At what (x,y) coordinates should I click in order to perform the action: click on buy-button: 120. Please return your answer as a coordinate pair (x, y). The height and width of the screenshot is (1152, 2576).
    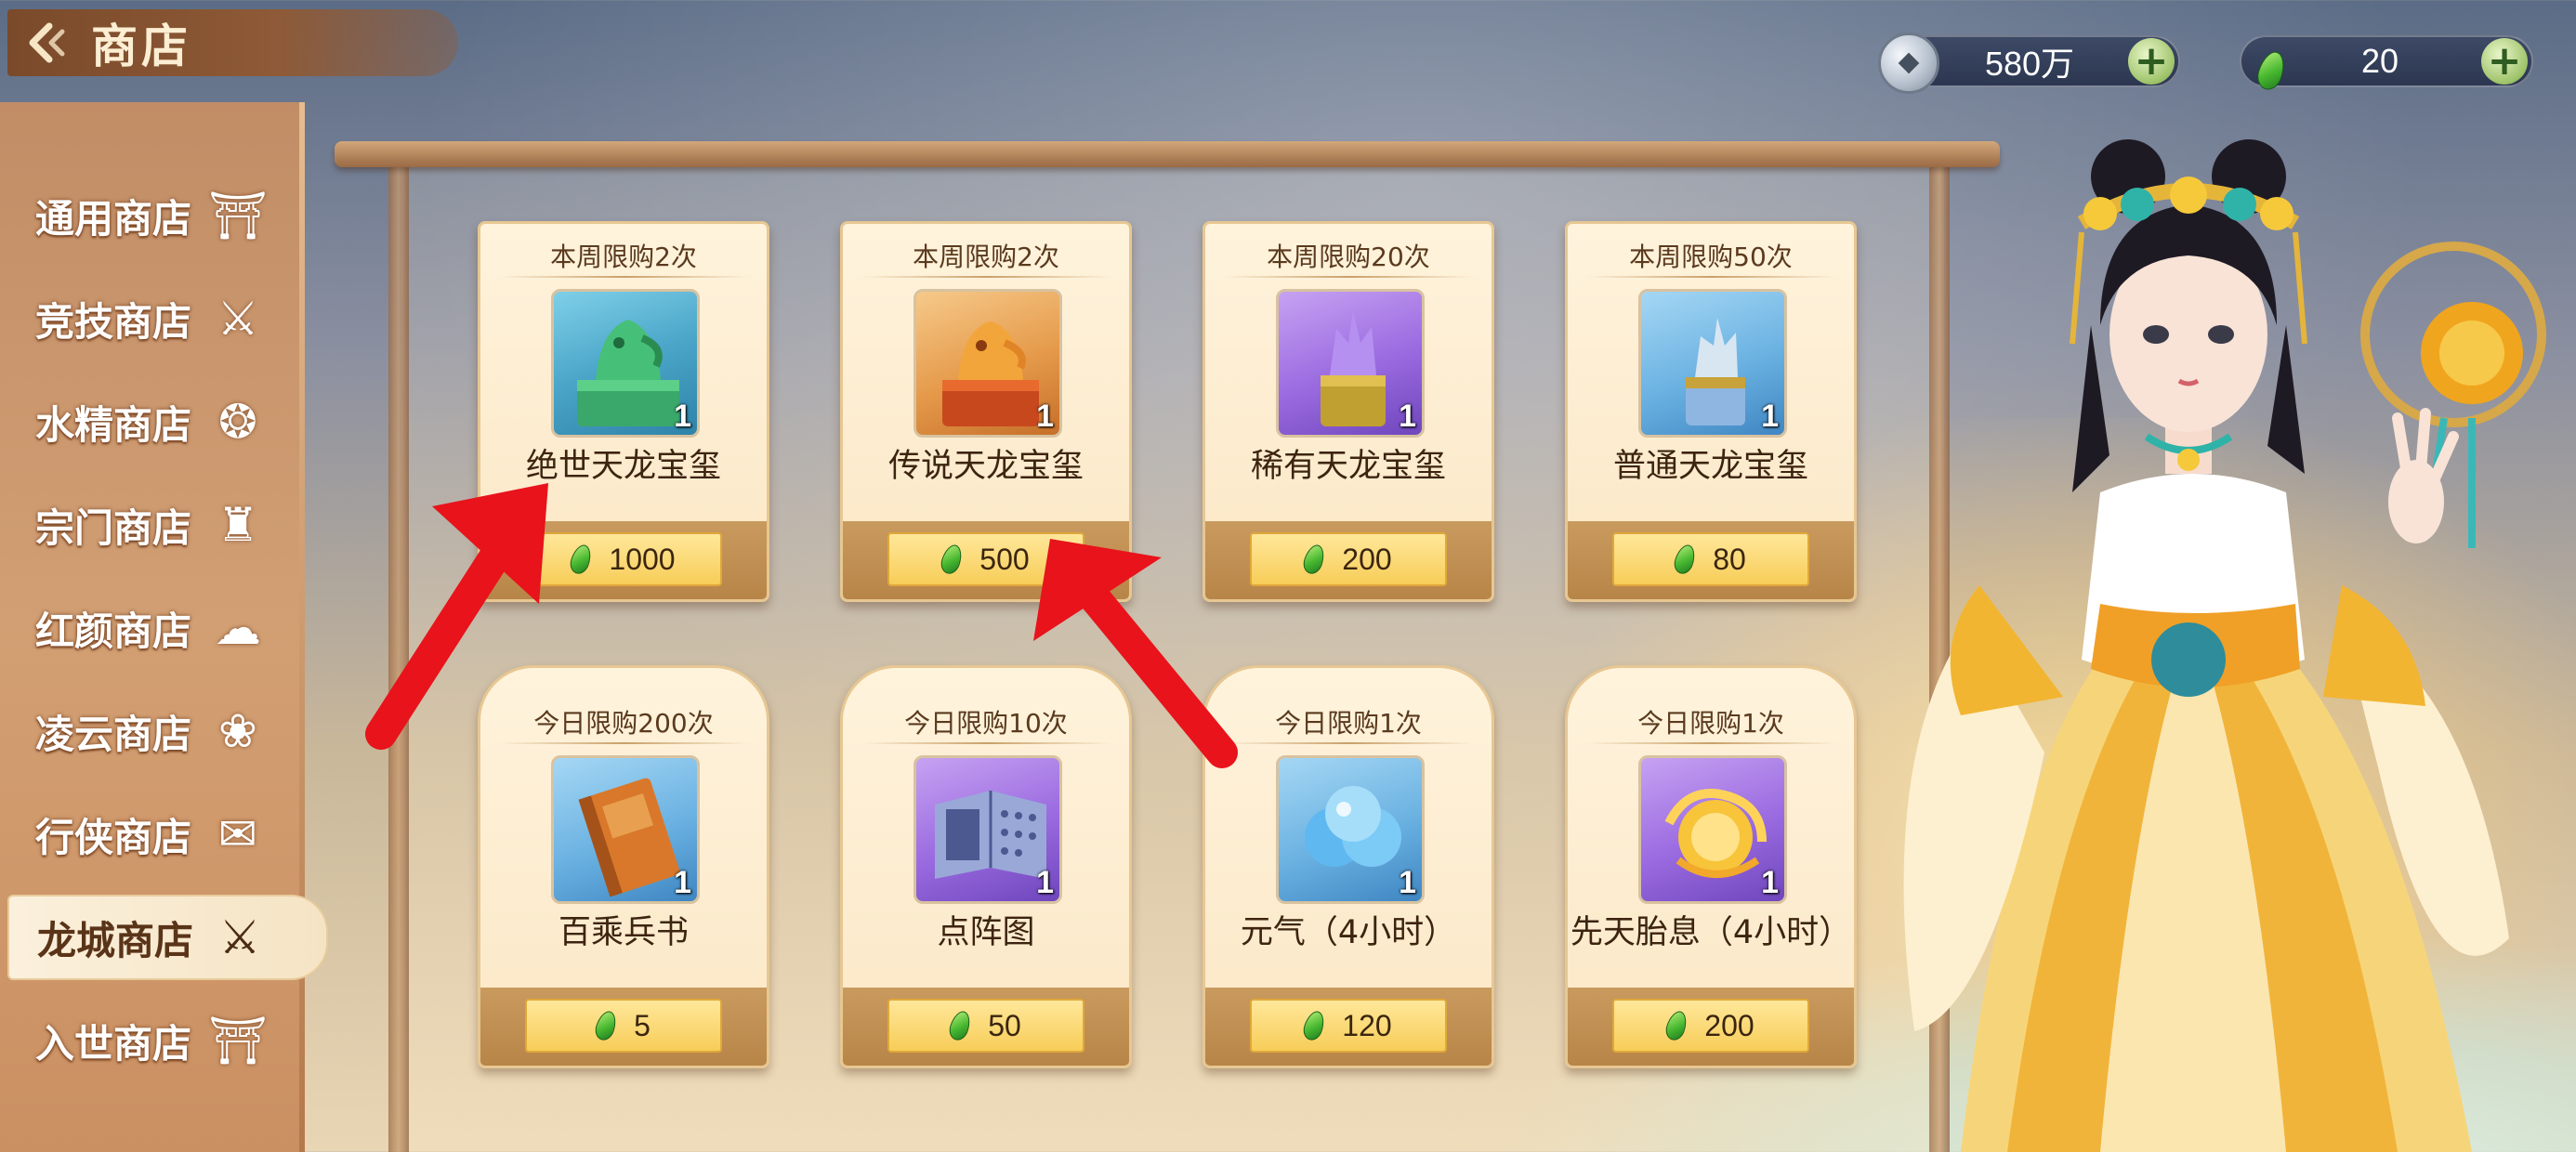
    Looking at the image, I should click on (1348, 1026).